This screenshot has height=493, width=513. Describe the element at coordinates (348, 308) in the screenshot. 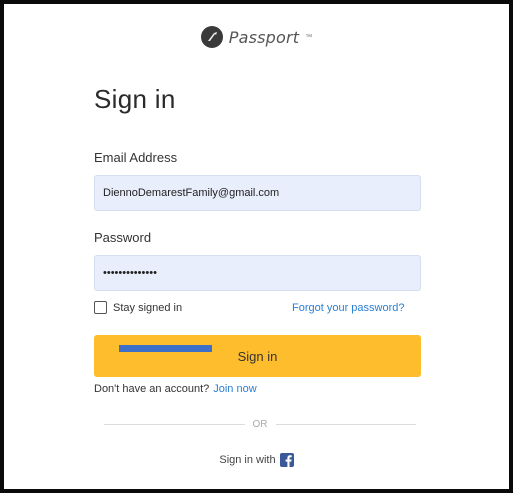

I see `forgot-password-link: Forgot your password?` at that location.